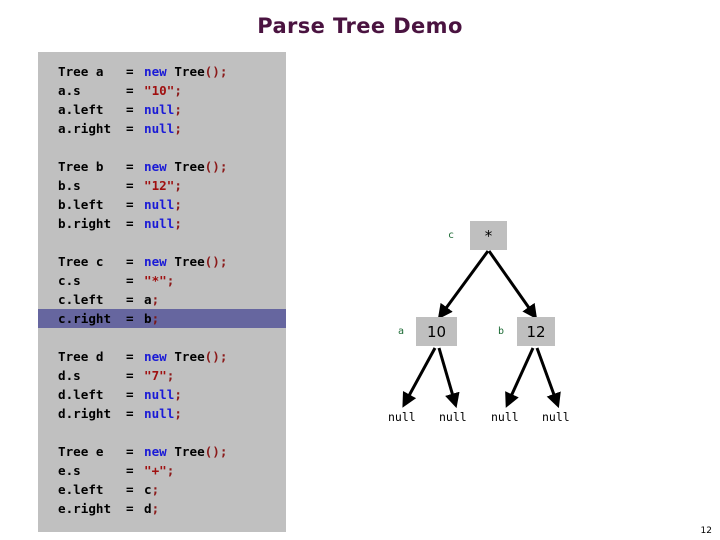 Image resolution: width=720 pixels, height=540 pixels. Describe the element at coordinates (448, 378) in the screenshot. I see `tree-edge-left-to-null2` at that location.